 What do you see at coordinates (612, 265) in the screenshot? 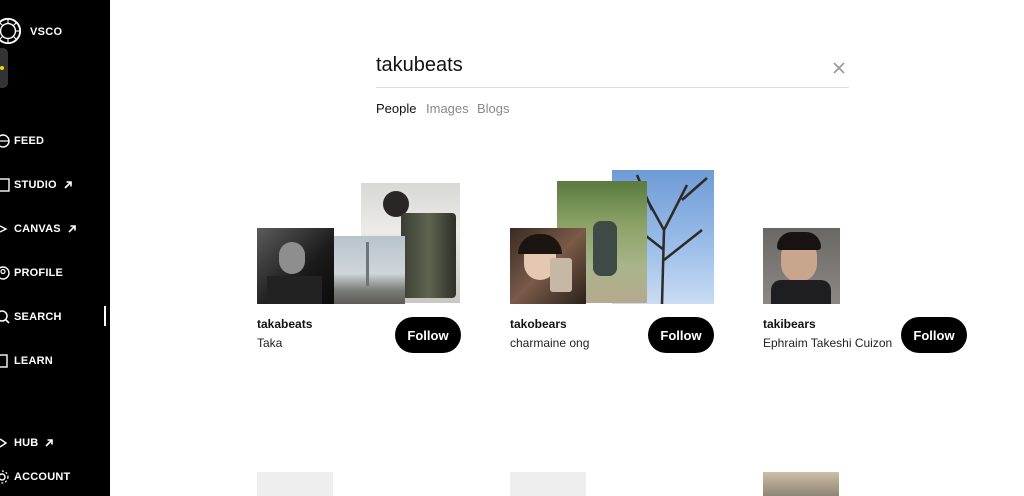
I see `user-result-card: takobears charmaine ong Follow` at bounding box center [612, 265].